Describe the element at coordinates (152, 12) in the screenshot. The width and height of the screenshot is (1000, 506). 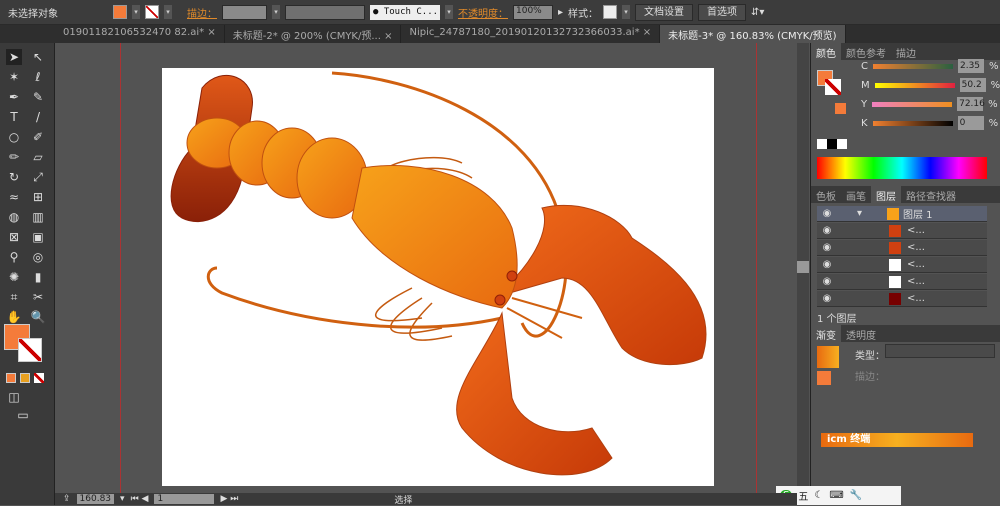
I see `stroke-swatch` at that location.